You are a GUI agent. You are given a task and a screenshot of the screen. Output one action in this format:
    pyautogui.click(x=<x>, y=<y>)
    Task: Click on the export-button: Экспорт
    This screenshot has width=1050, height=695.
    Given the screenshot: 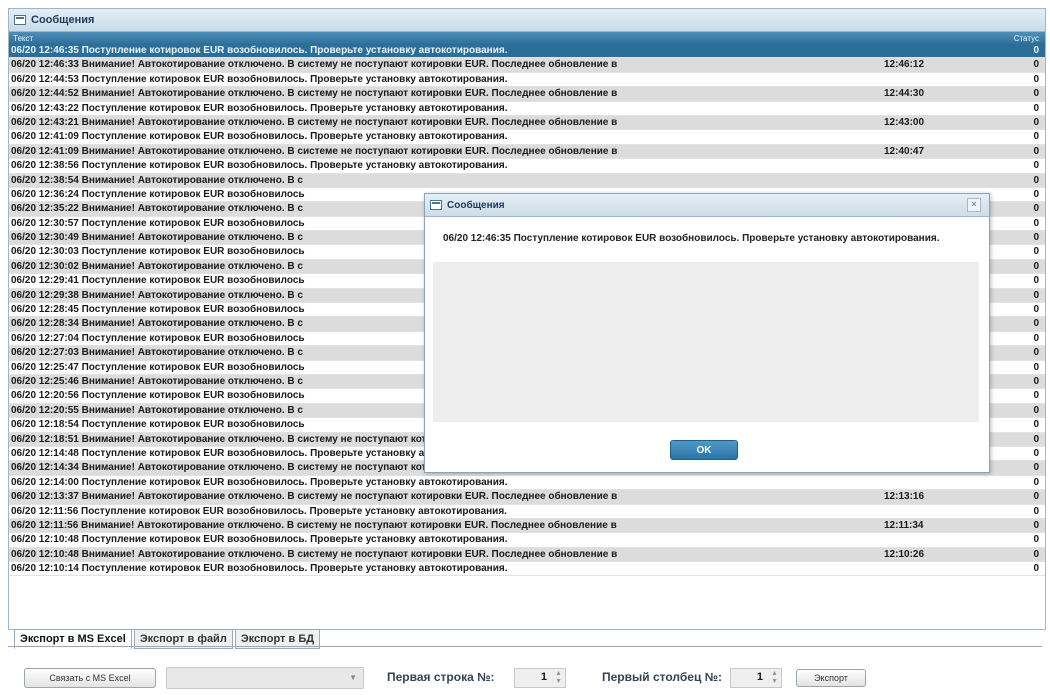 What is the action you would take?
    pyautogui.click(x=831, y=678)
    